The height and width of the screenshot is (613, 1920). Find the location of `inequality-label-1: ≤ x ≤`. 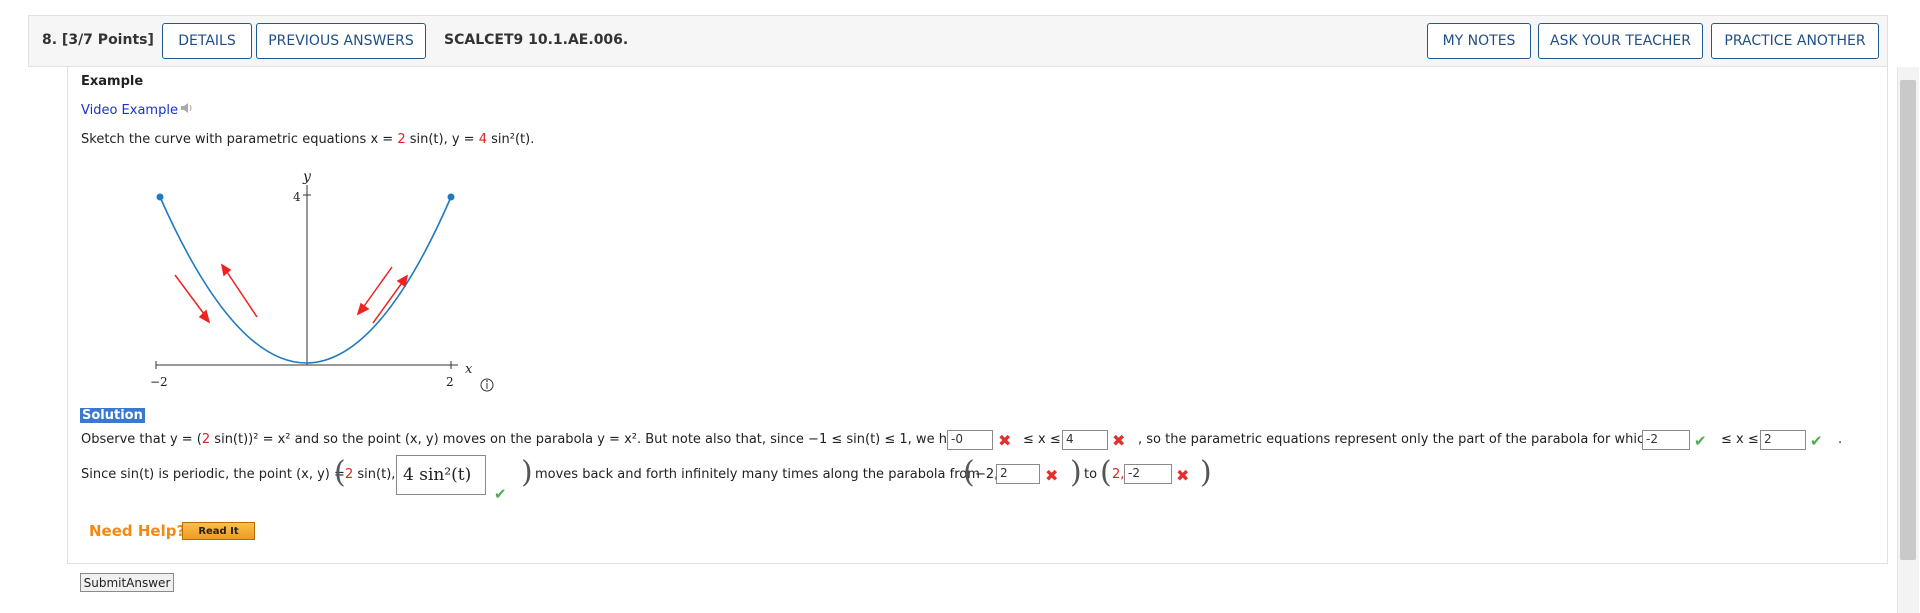

inequality-label-1: ≤ x ≤ is located at coordinates (1042, 439).